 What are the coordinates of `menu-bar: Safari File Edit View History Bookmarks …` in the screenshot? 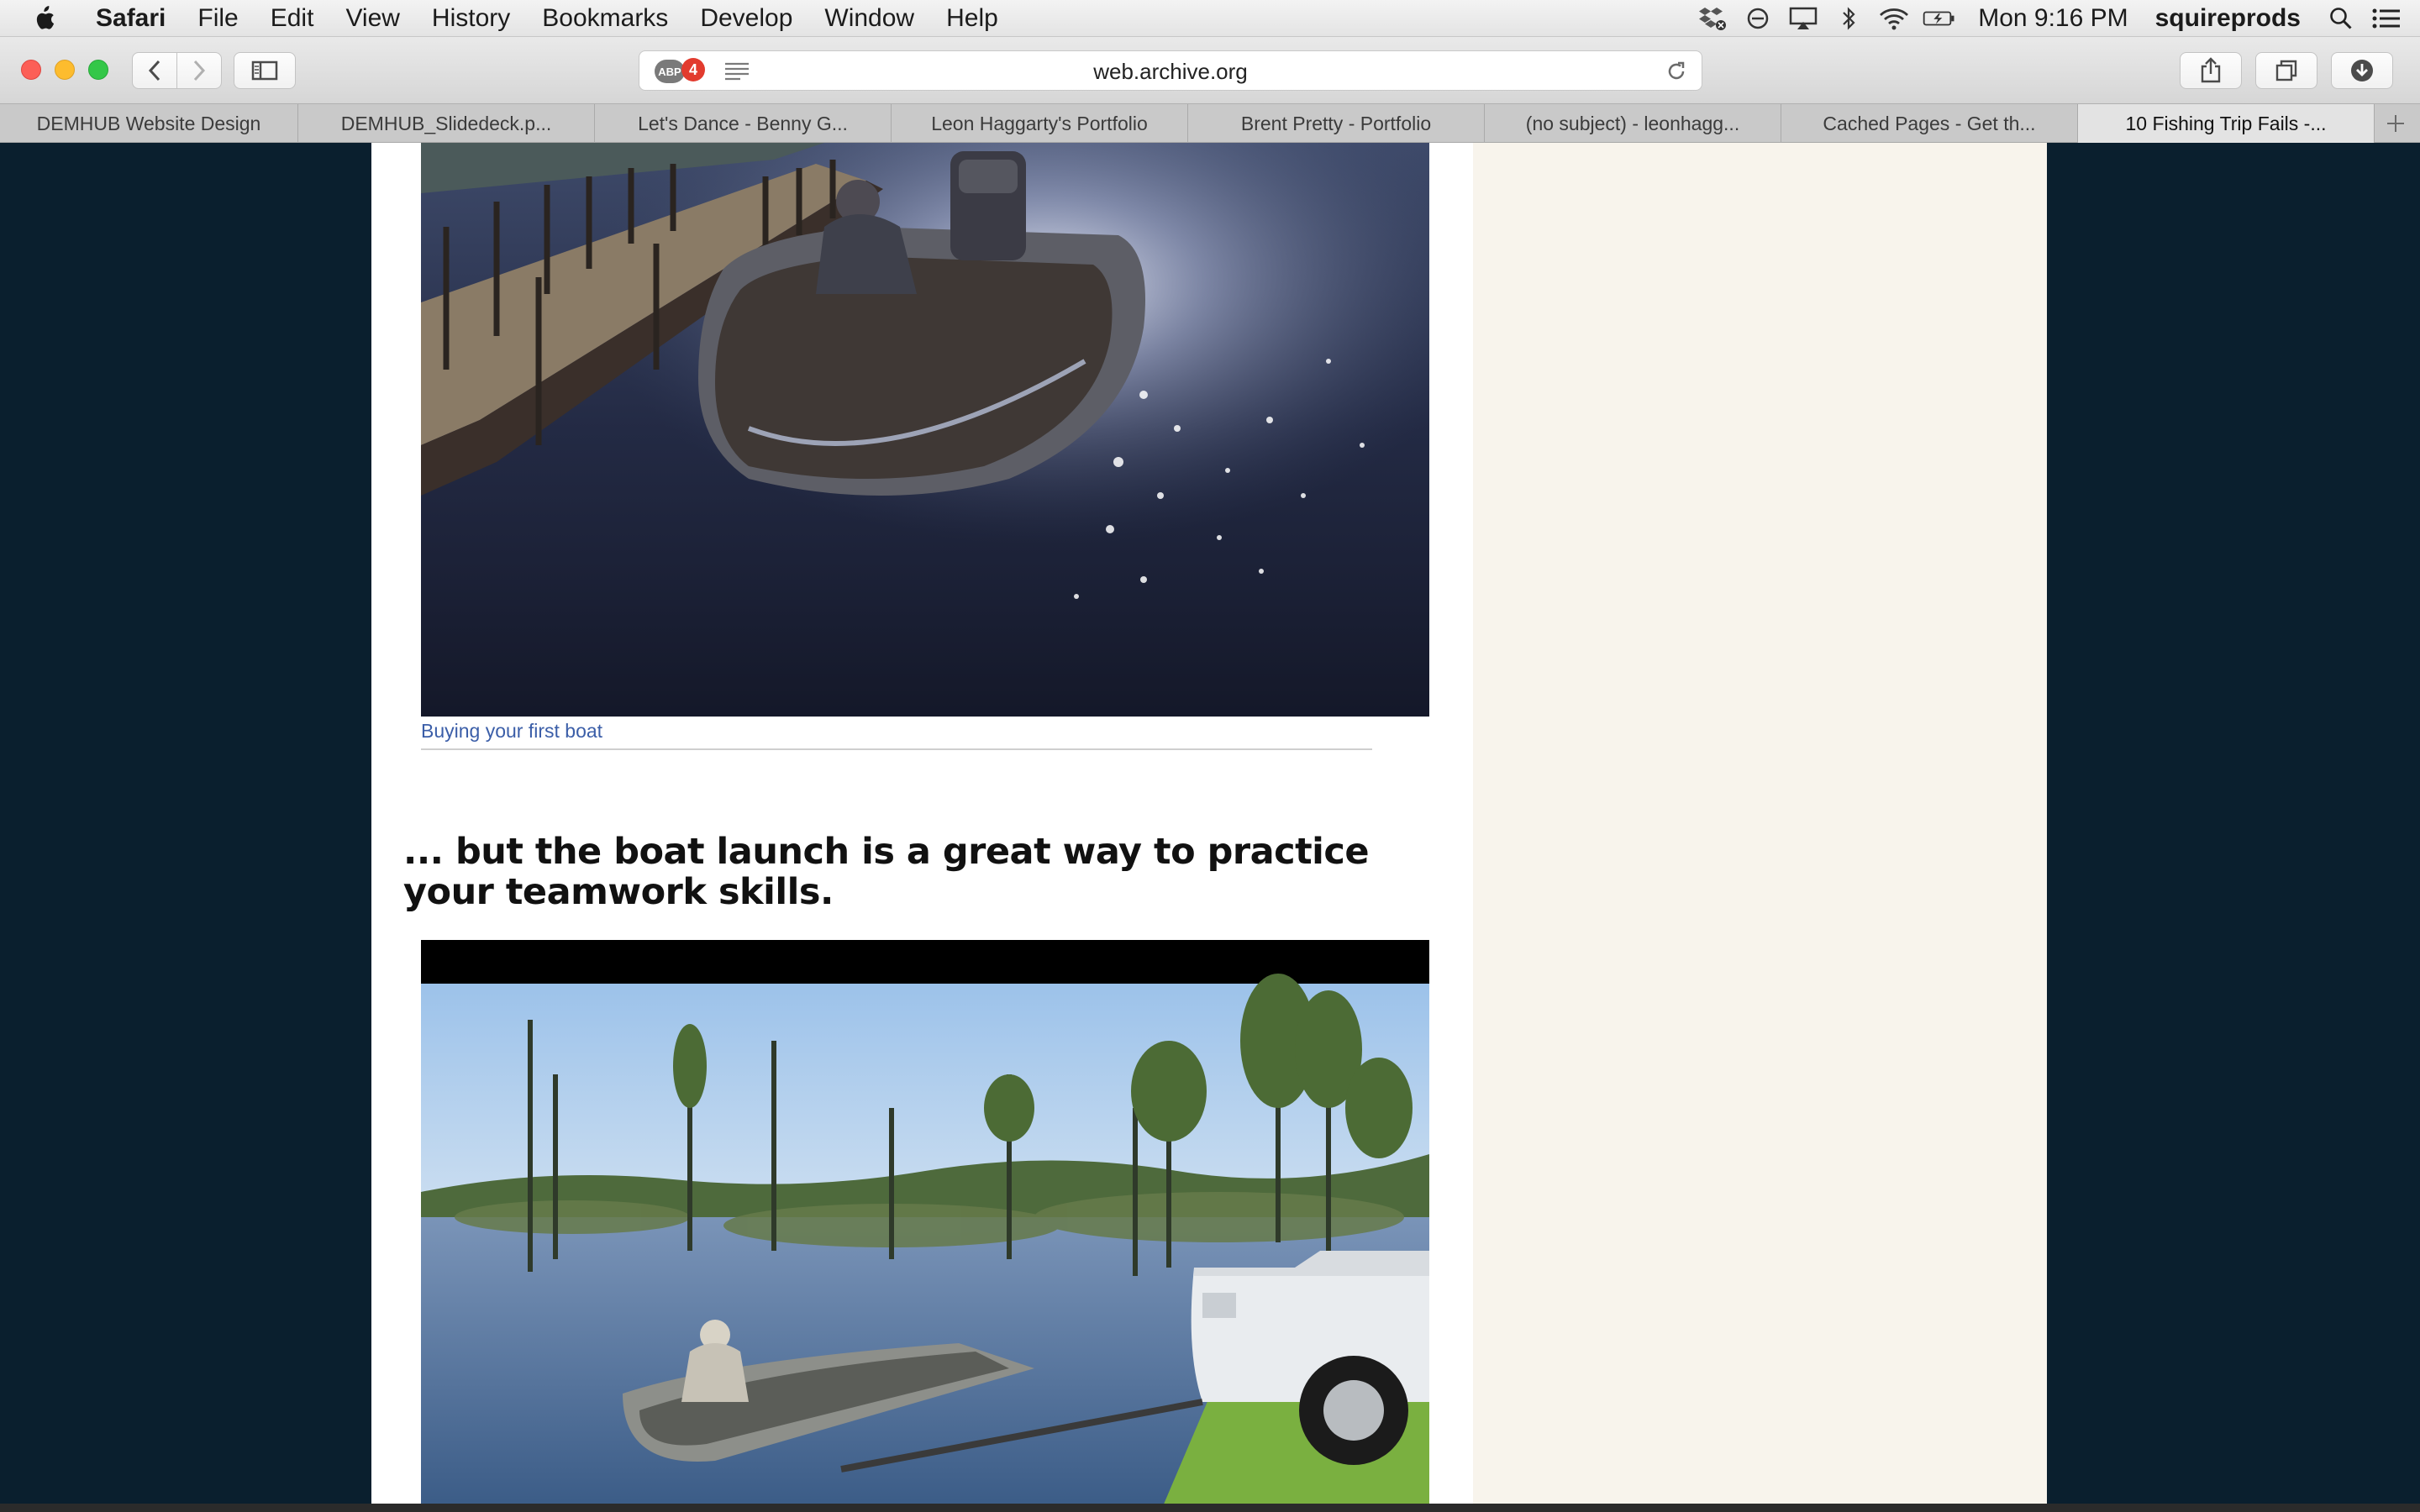 It's located at (1210, 18).